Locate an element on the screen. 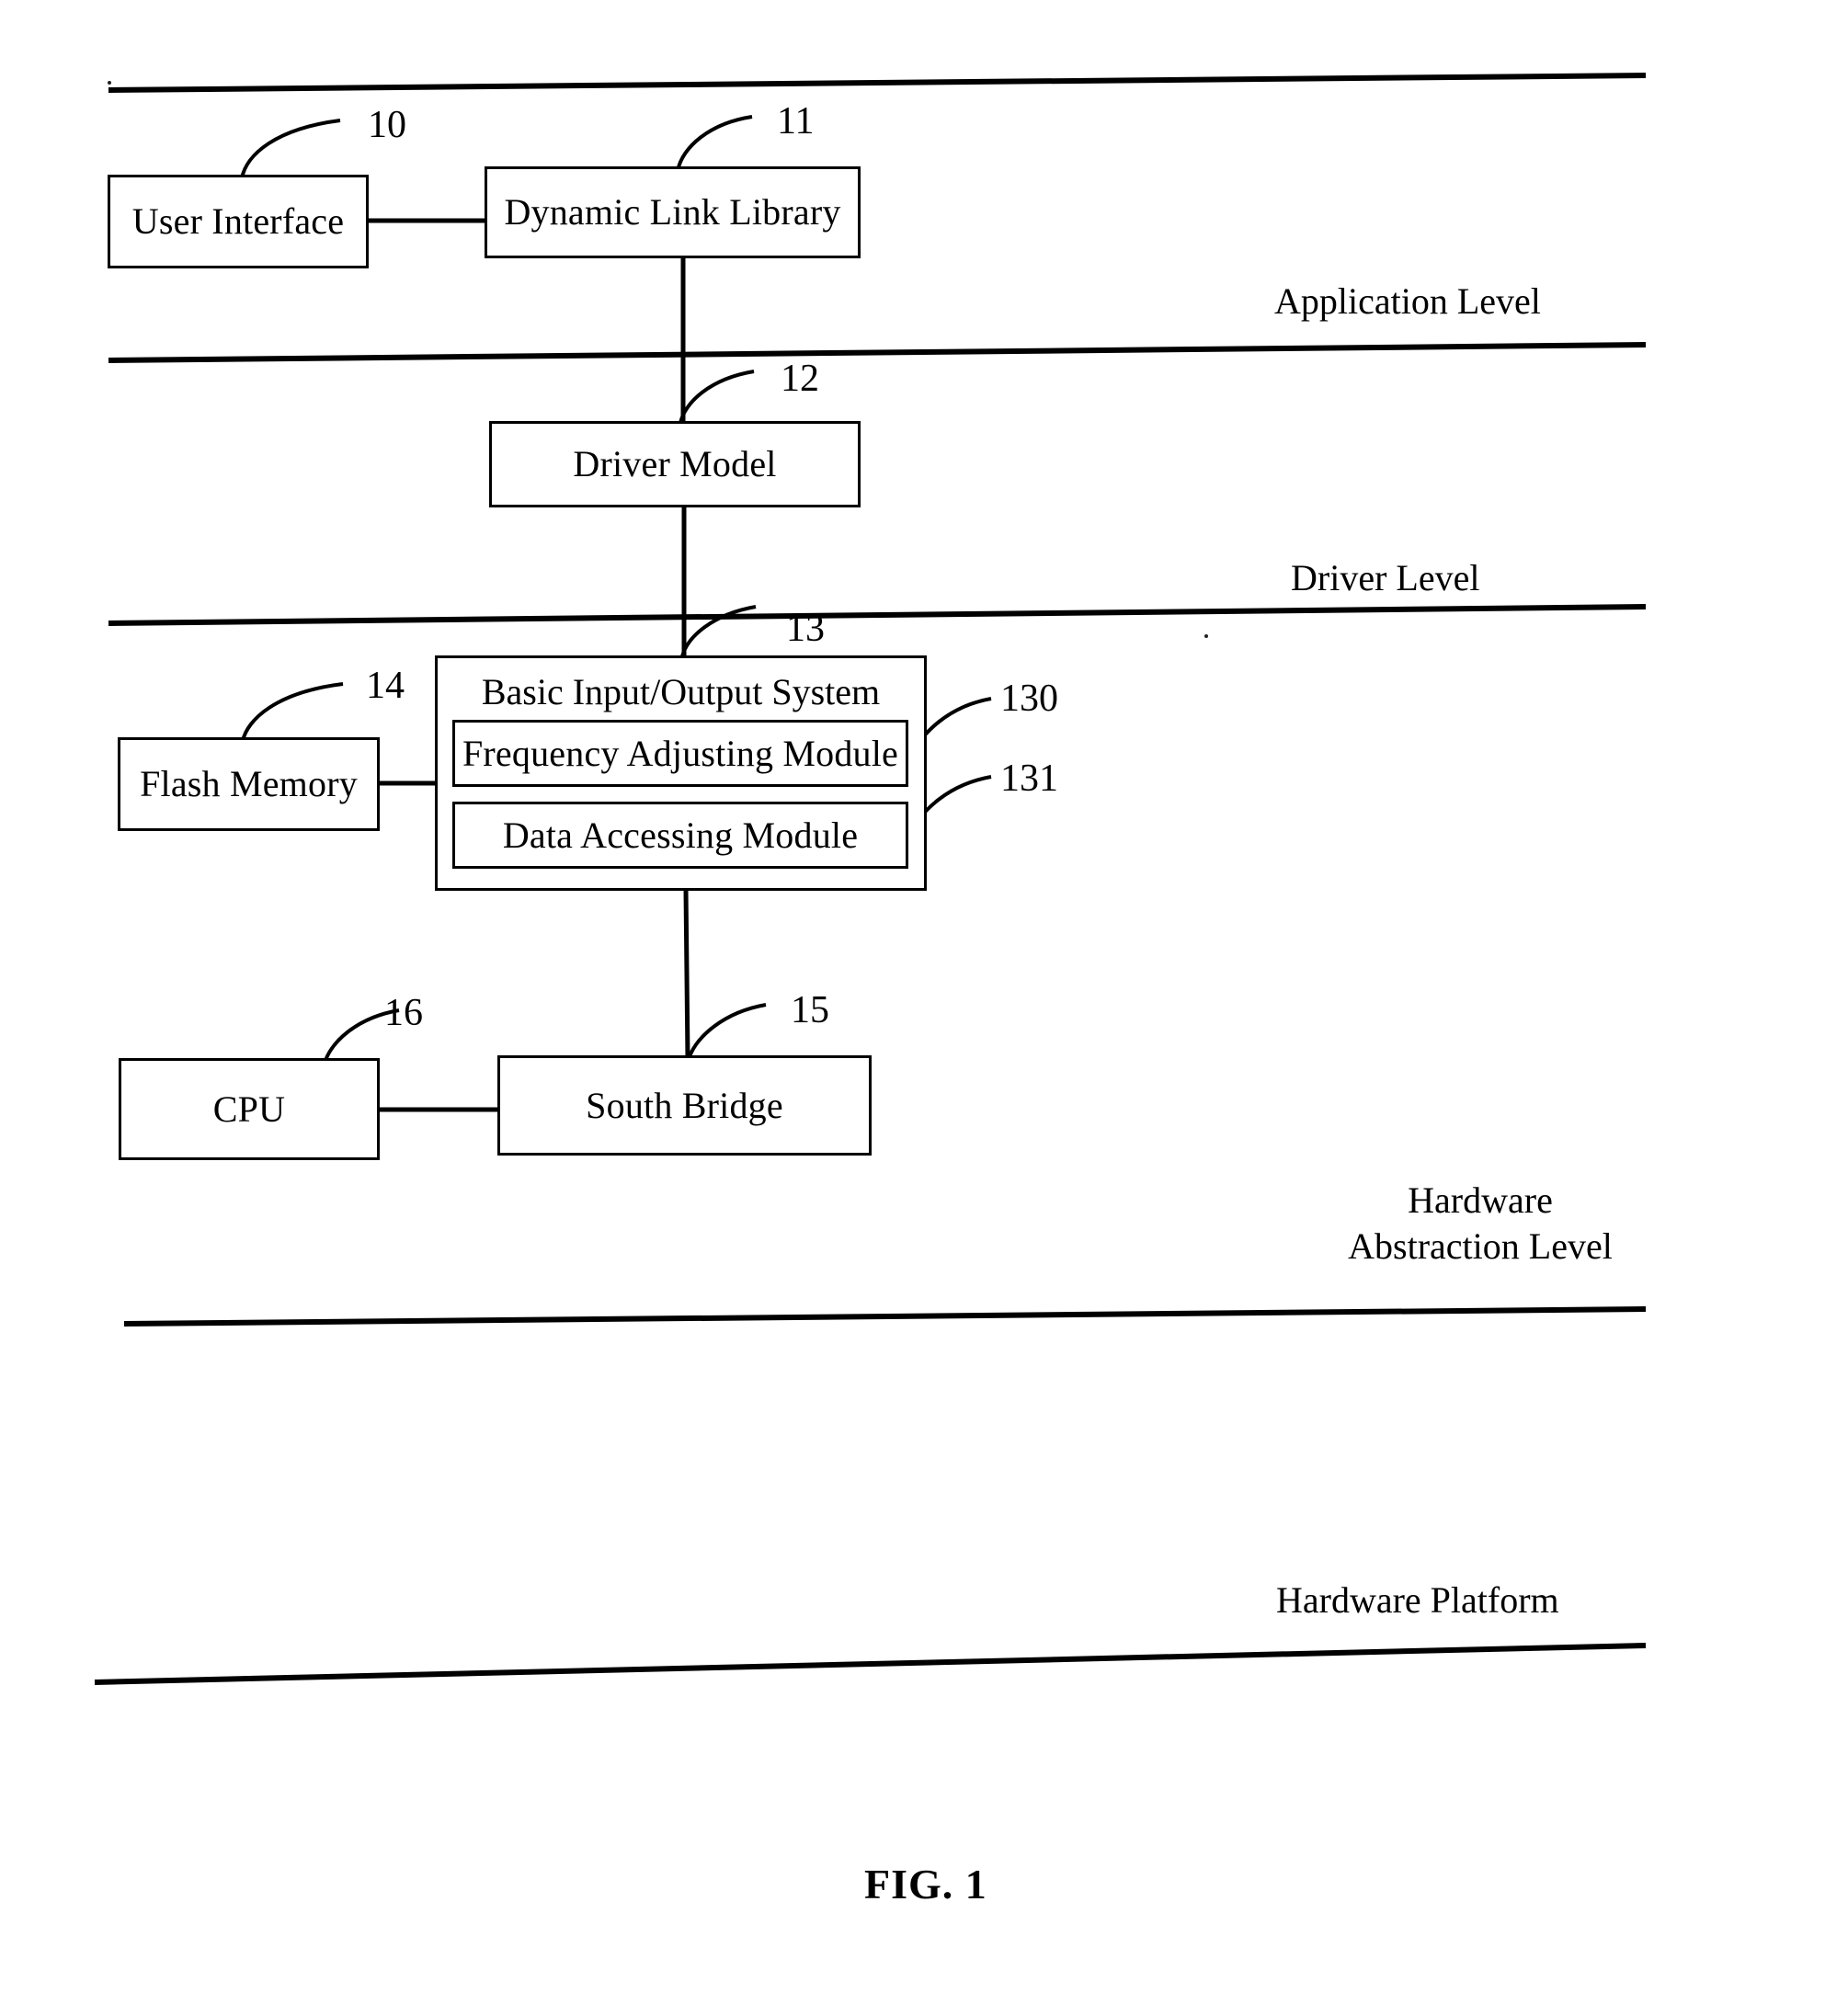 The image size is (1848, 1993). block-data-accessing-module: Data Accessing Module is located at coordinates (680, 835).